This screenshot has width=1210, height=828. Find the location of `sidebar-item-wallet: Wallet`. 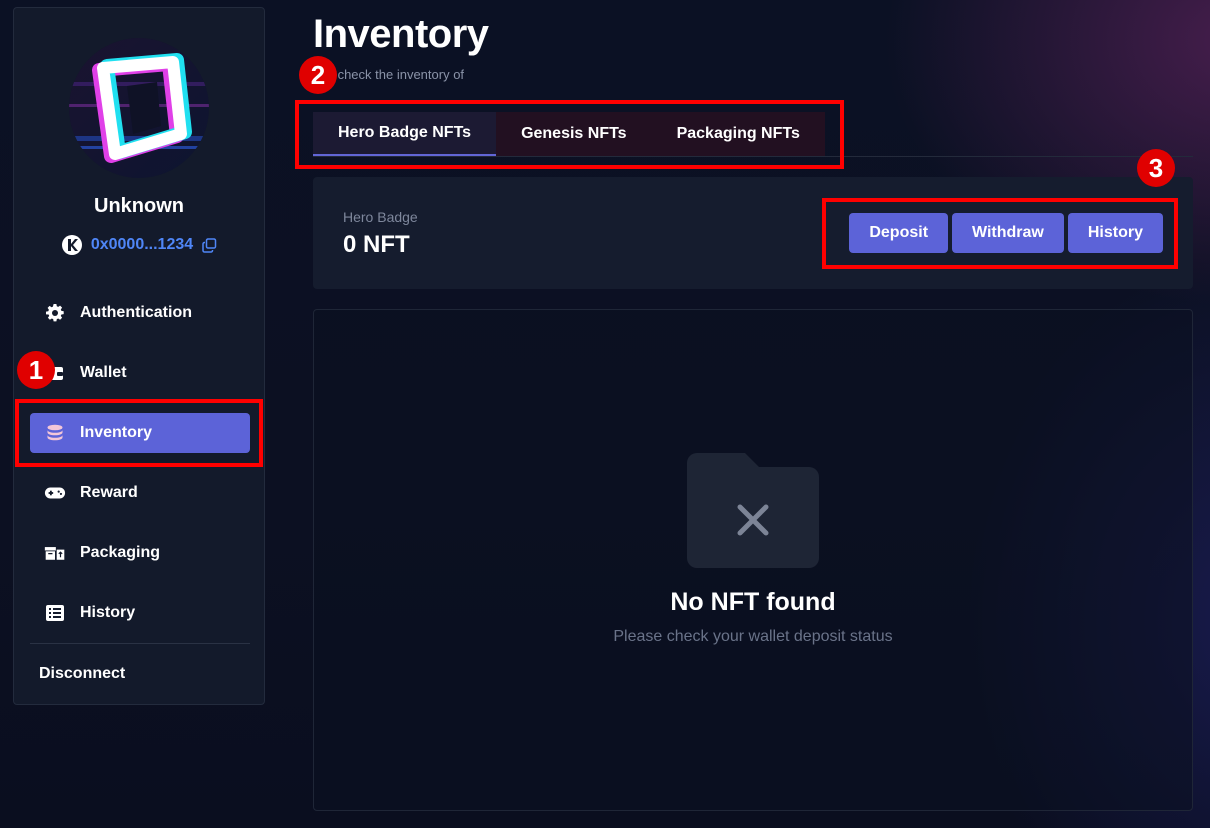

sidebar-item-wallet: Wallet is located at coordinates (140, 373).